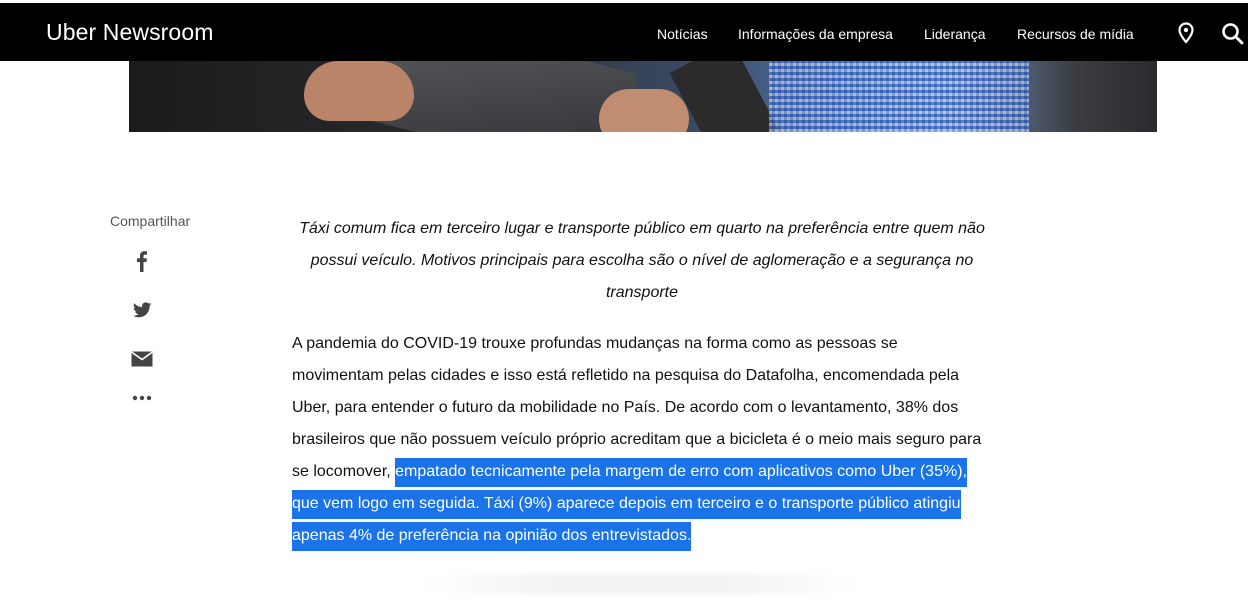 The width and height of the screenshot is (1248, 611). What do you see at coordinates (142, 261) in the screenshot?
I see `facebook-icon` at bounding box center [142, 261].